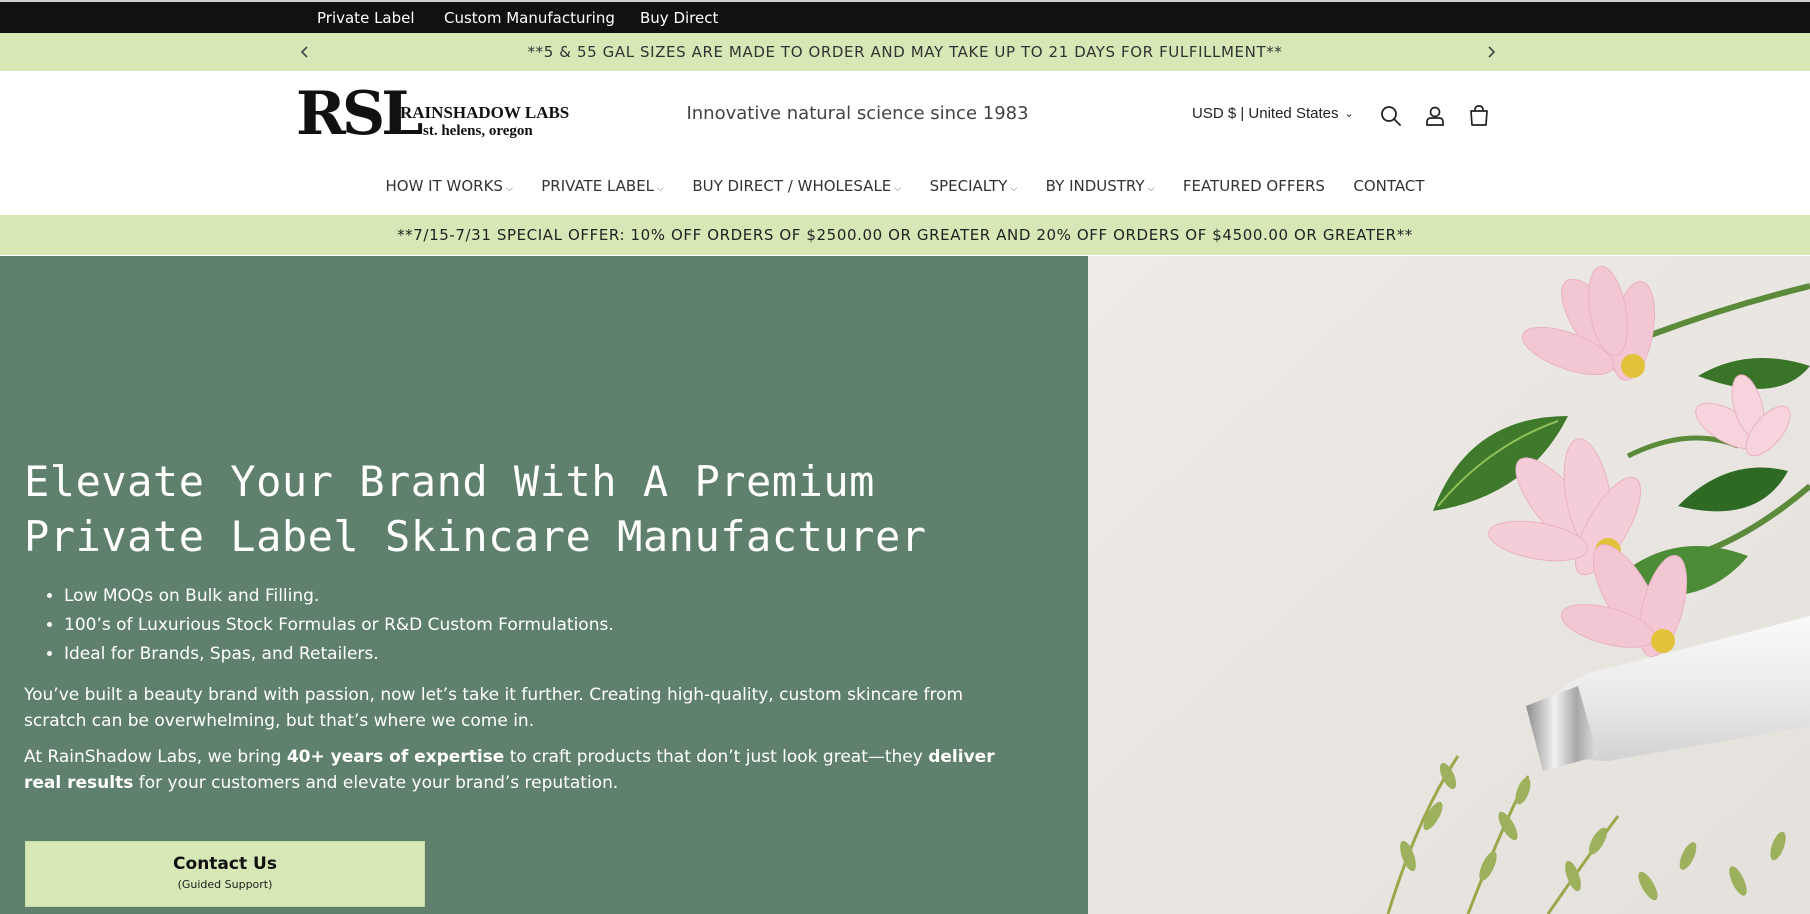 The width and height of the screenshot is (1810, 914). I want to click on nav-featured-offers: FEATURED OFFERS, so click(1254, 186).